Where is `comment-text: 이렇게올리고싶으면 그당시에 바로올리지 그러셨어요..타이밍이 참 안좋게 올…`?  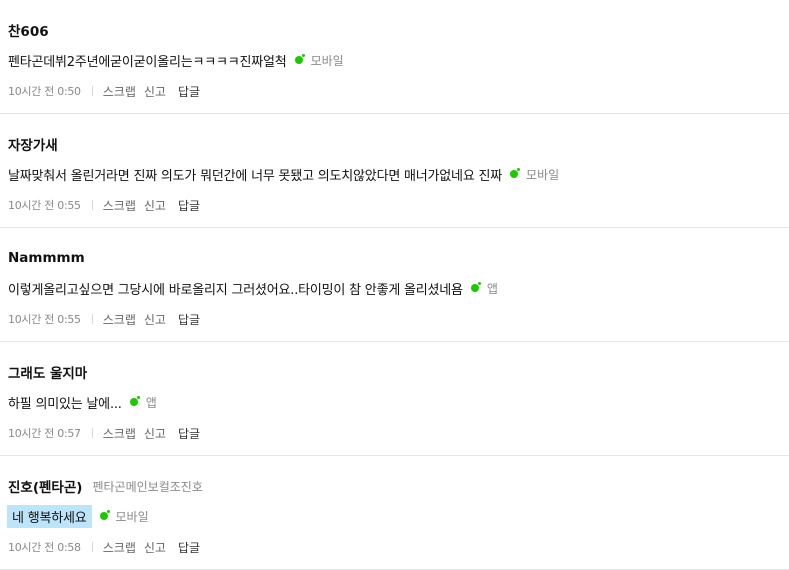 comment-text: 이렇게올리고싶으면 그당시에 바로올리지 그러셨어요..타이밍이 참 안좋게 올… is located at coordinates (235, 290).